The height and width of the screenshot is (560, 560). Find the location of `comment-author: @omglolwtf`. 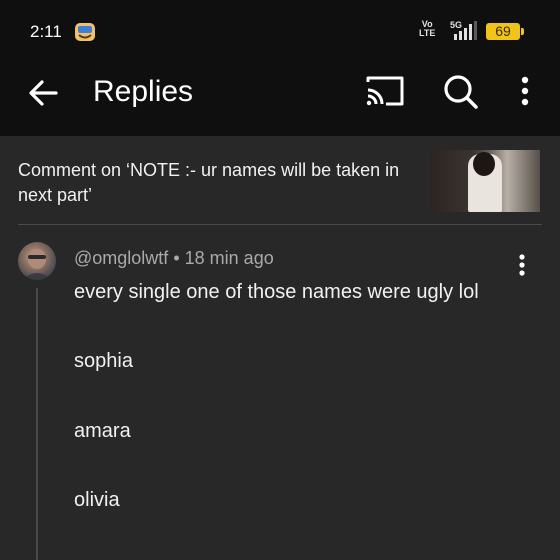

comment-author: @omglolwtf is located at coordinates (121, 258).